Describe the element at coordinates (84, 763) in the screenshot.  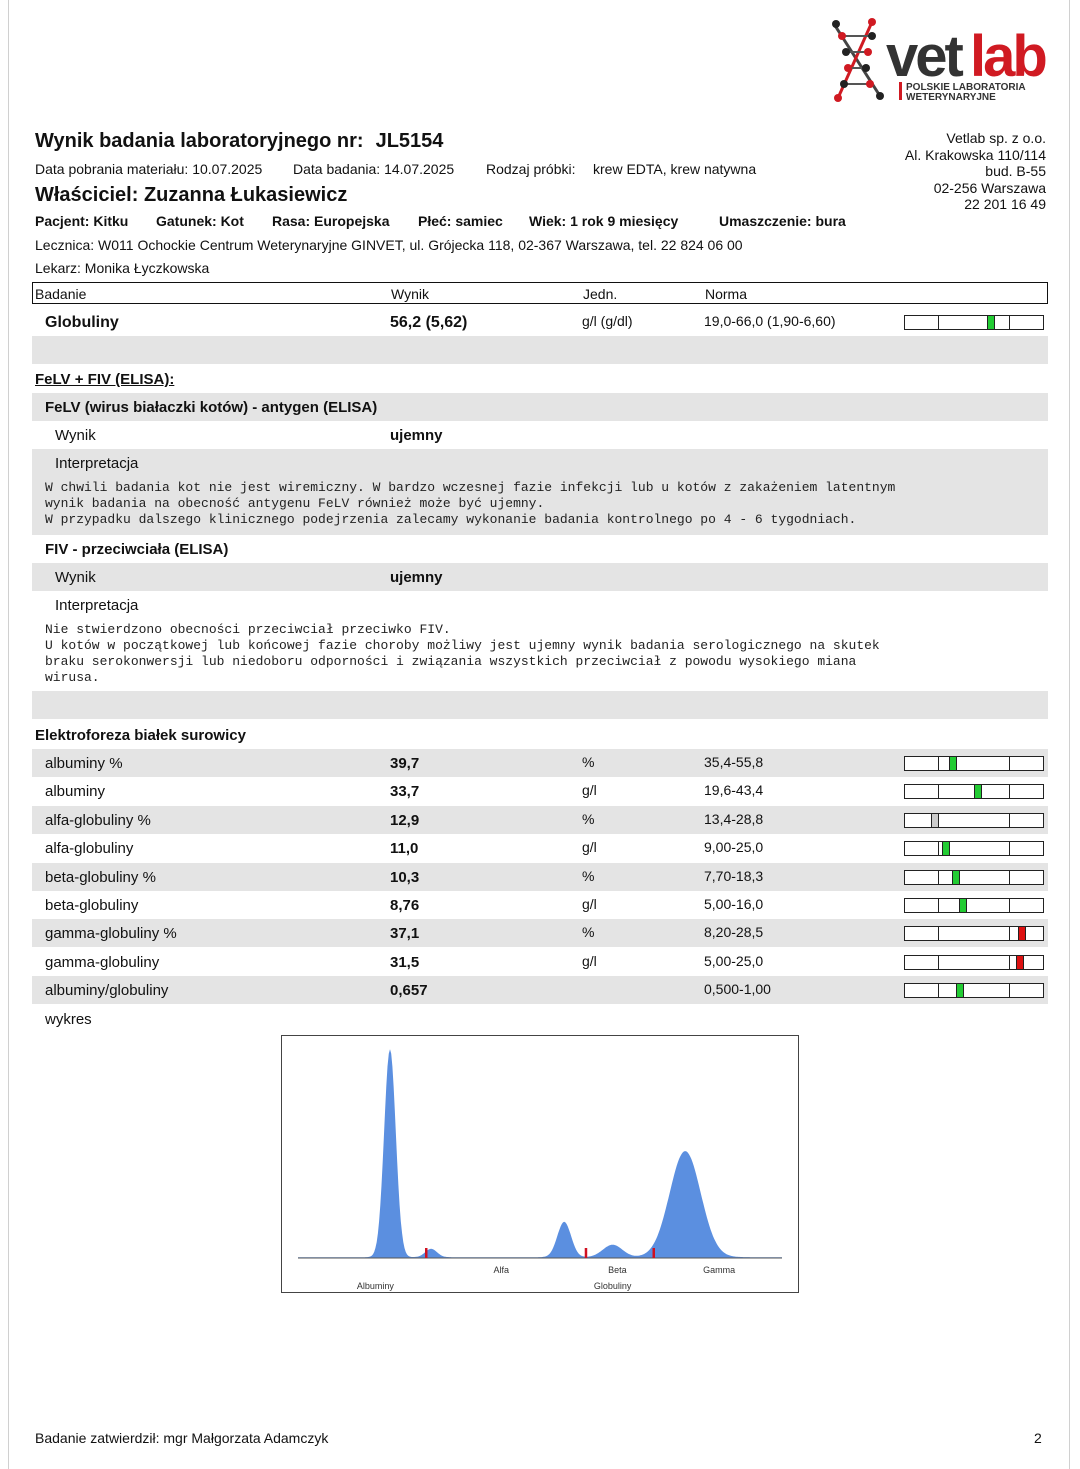
I see `test-name: albuminy %` at that location.